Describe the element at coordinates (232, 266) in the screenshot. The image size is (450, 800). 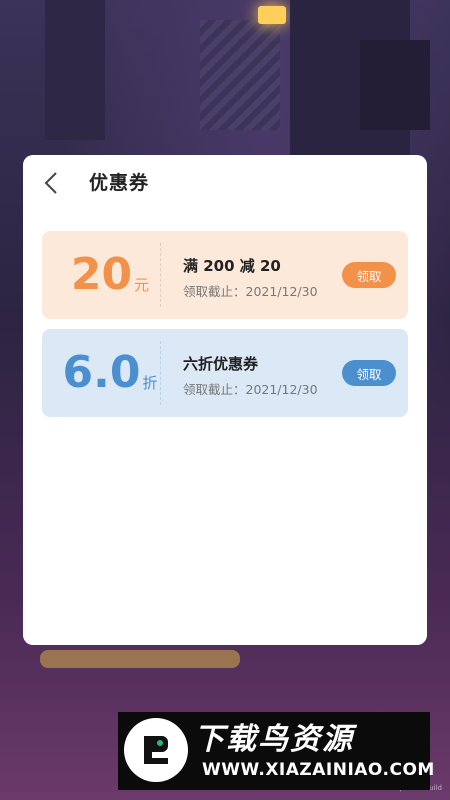
I see `coupon-description: 满 200 减 20` at that location.